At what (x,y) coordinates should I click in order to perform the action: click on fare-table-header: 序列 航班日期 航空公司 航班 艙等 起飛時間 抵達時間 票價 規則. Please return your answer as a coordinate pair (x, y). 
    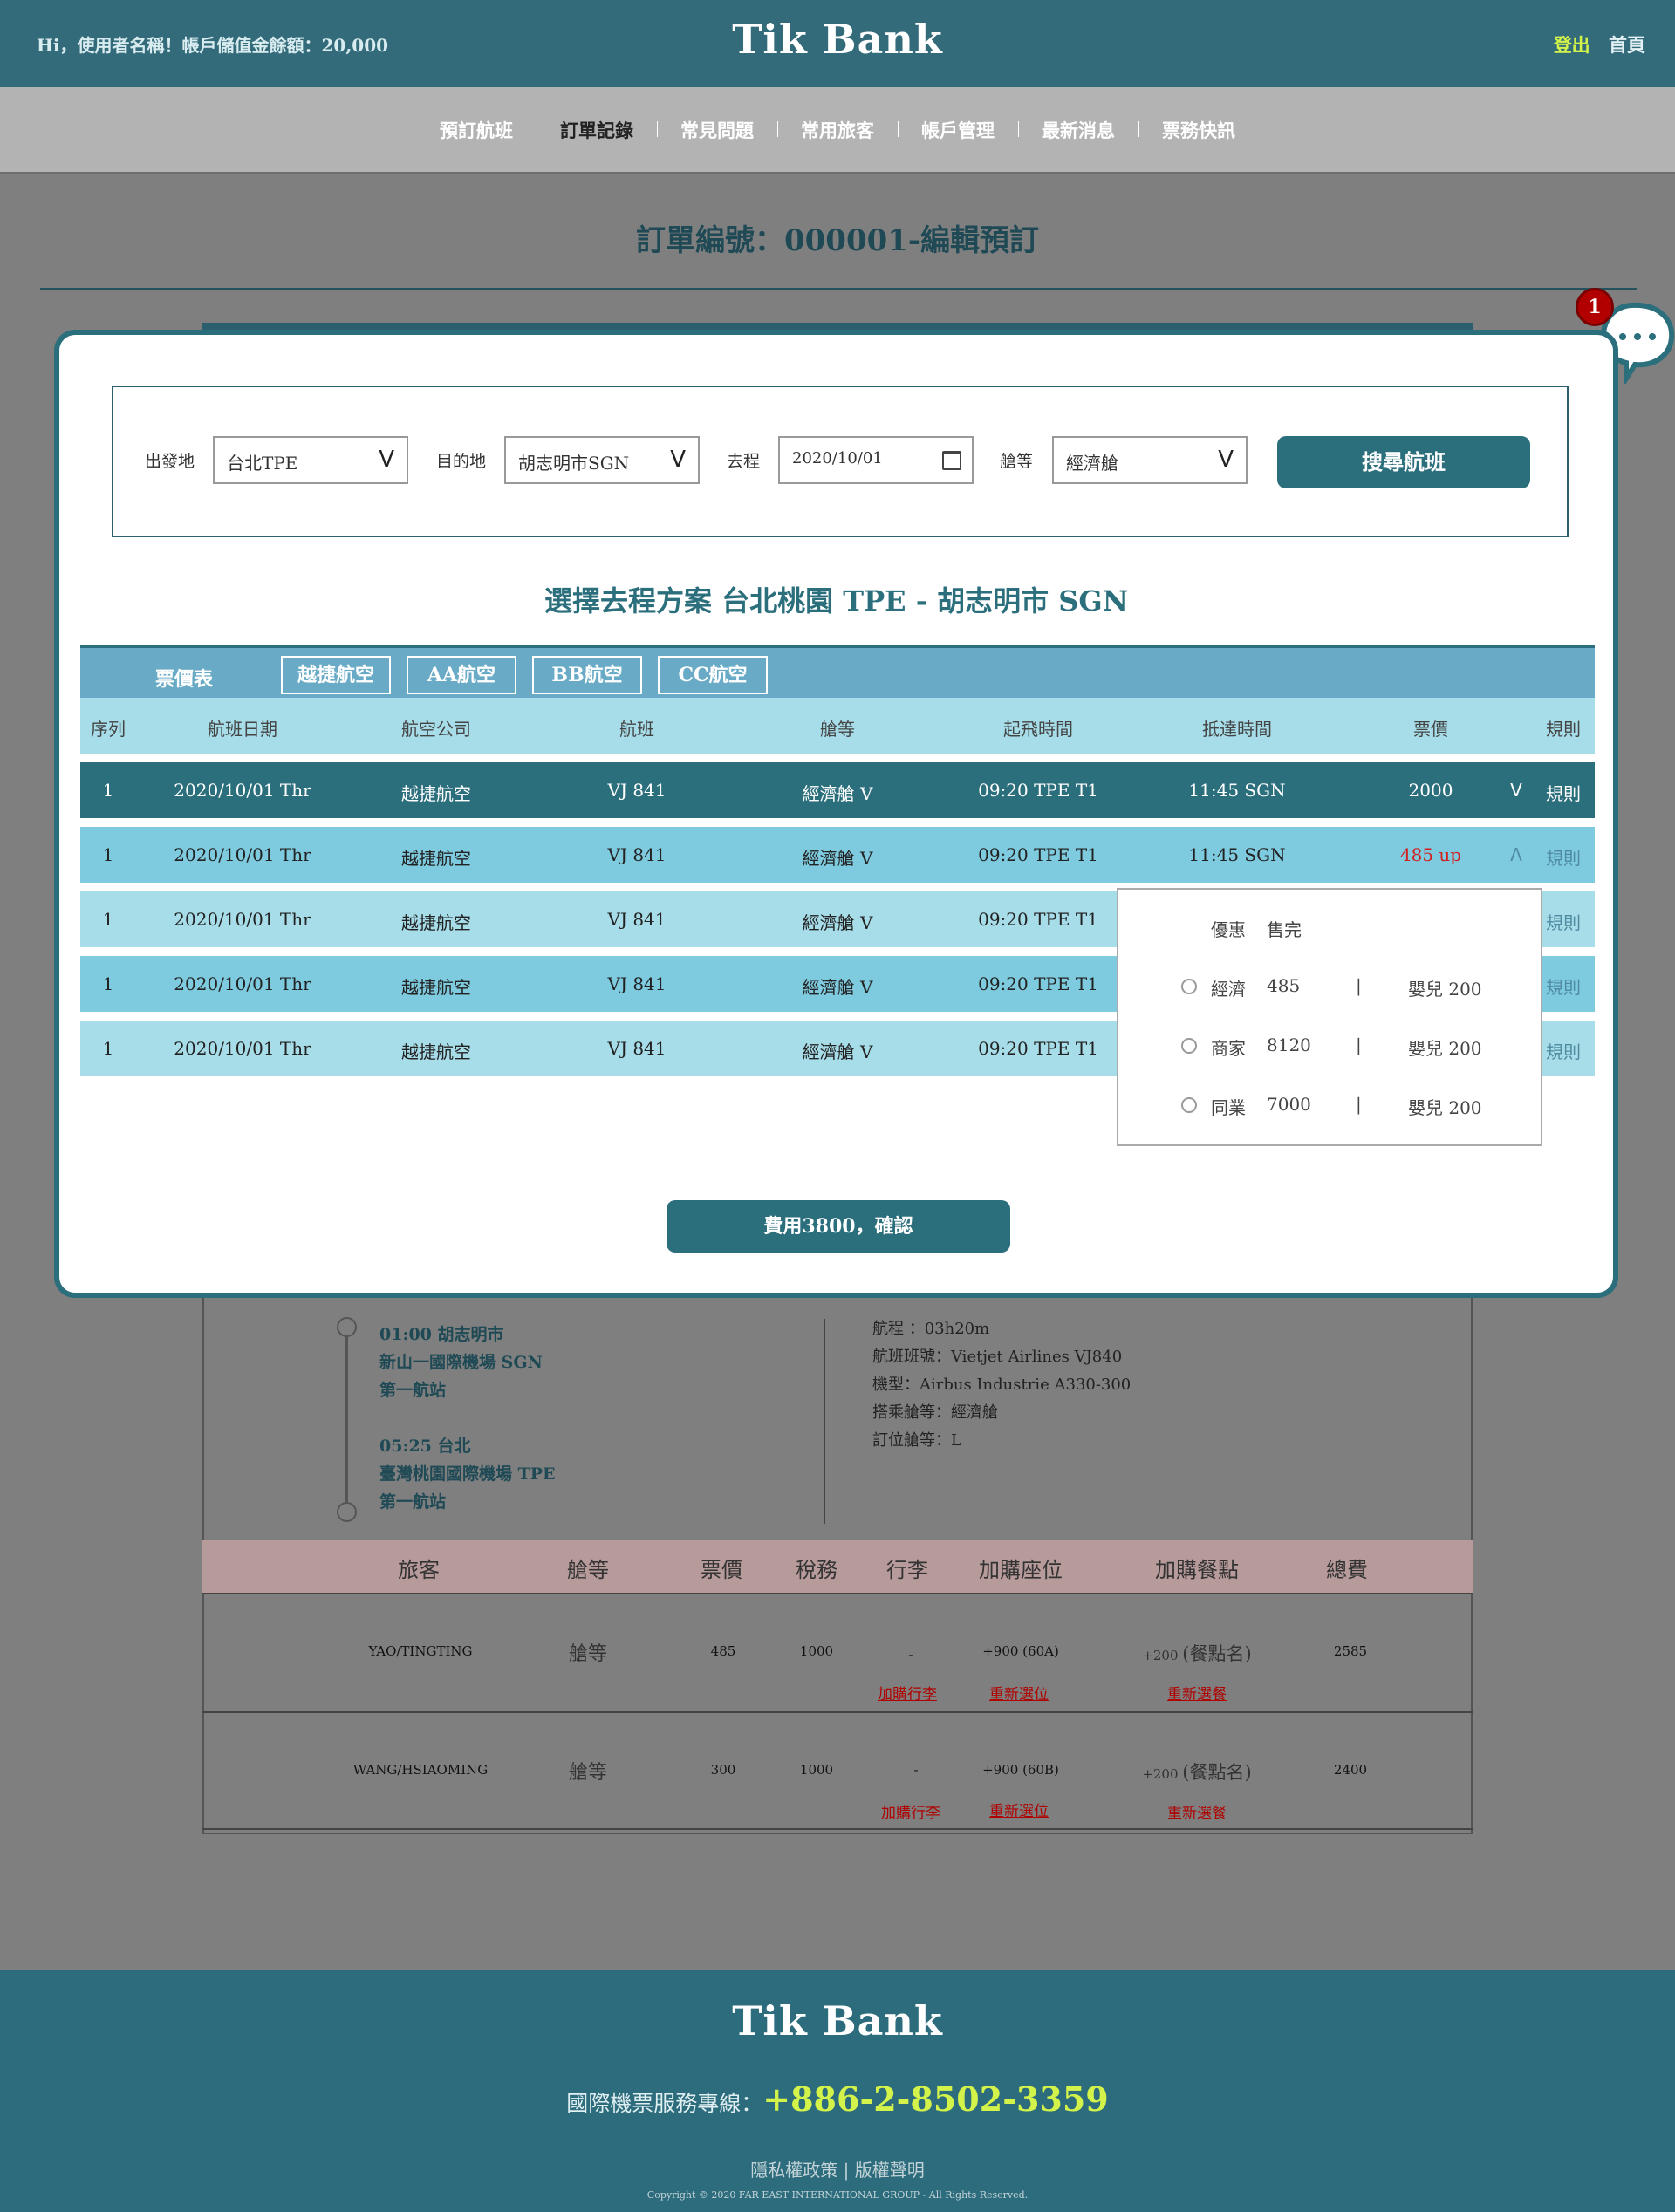
    Looking at the image, I should click on (837, 726).